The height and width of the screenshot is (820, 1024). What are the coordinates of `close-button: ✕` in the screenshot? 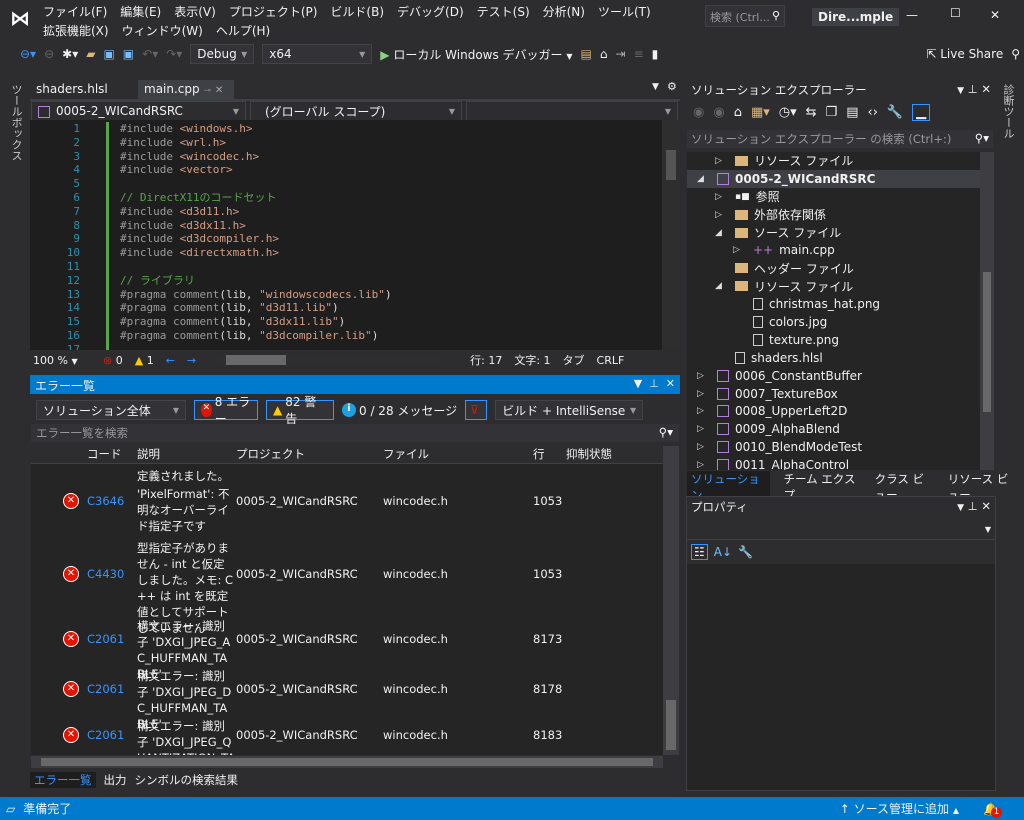 It's located at (995, 15).